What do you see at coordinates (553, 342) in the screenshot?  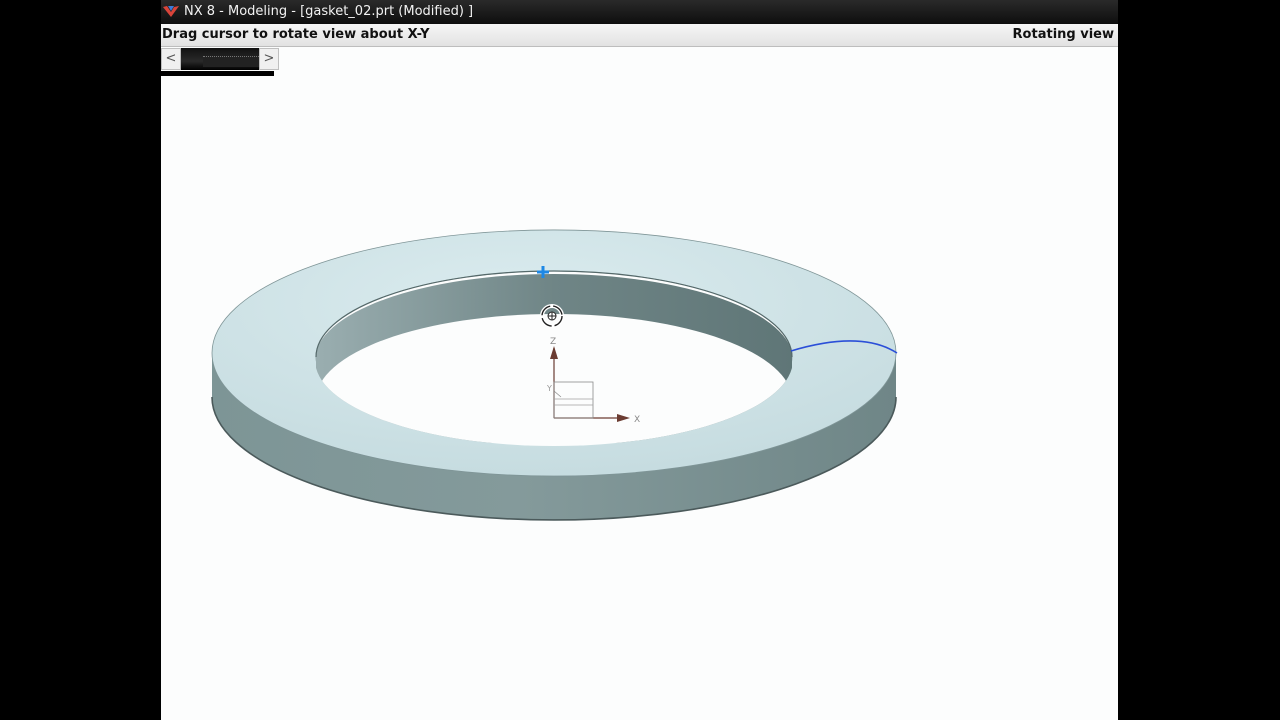 I see `triad-z-label: Z` at bounding box center [553, 342].